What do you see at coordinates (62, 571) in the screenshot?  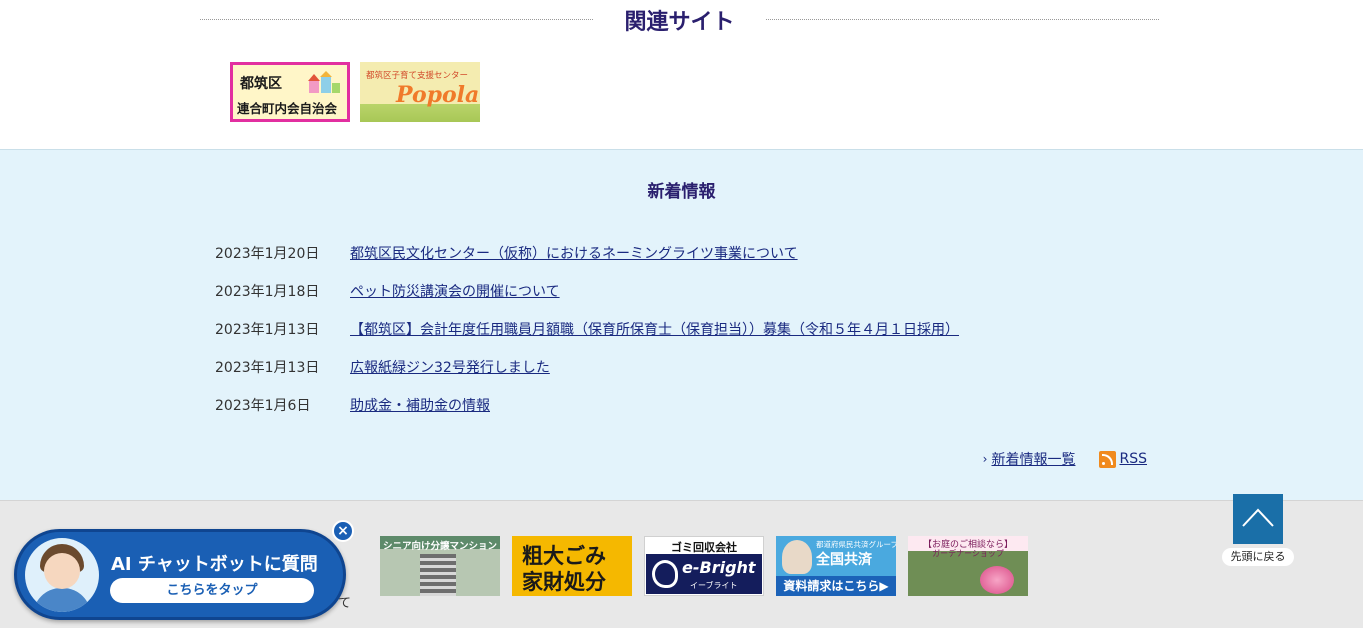 I see `avatar-face` at bounding box center [62, 571].